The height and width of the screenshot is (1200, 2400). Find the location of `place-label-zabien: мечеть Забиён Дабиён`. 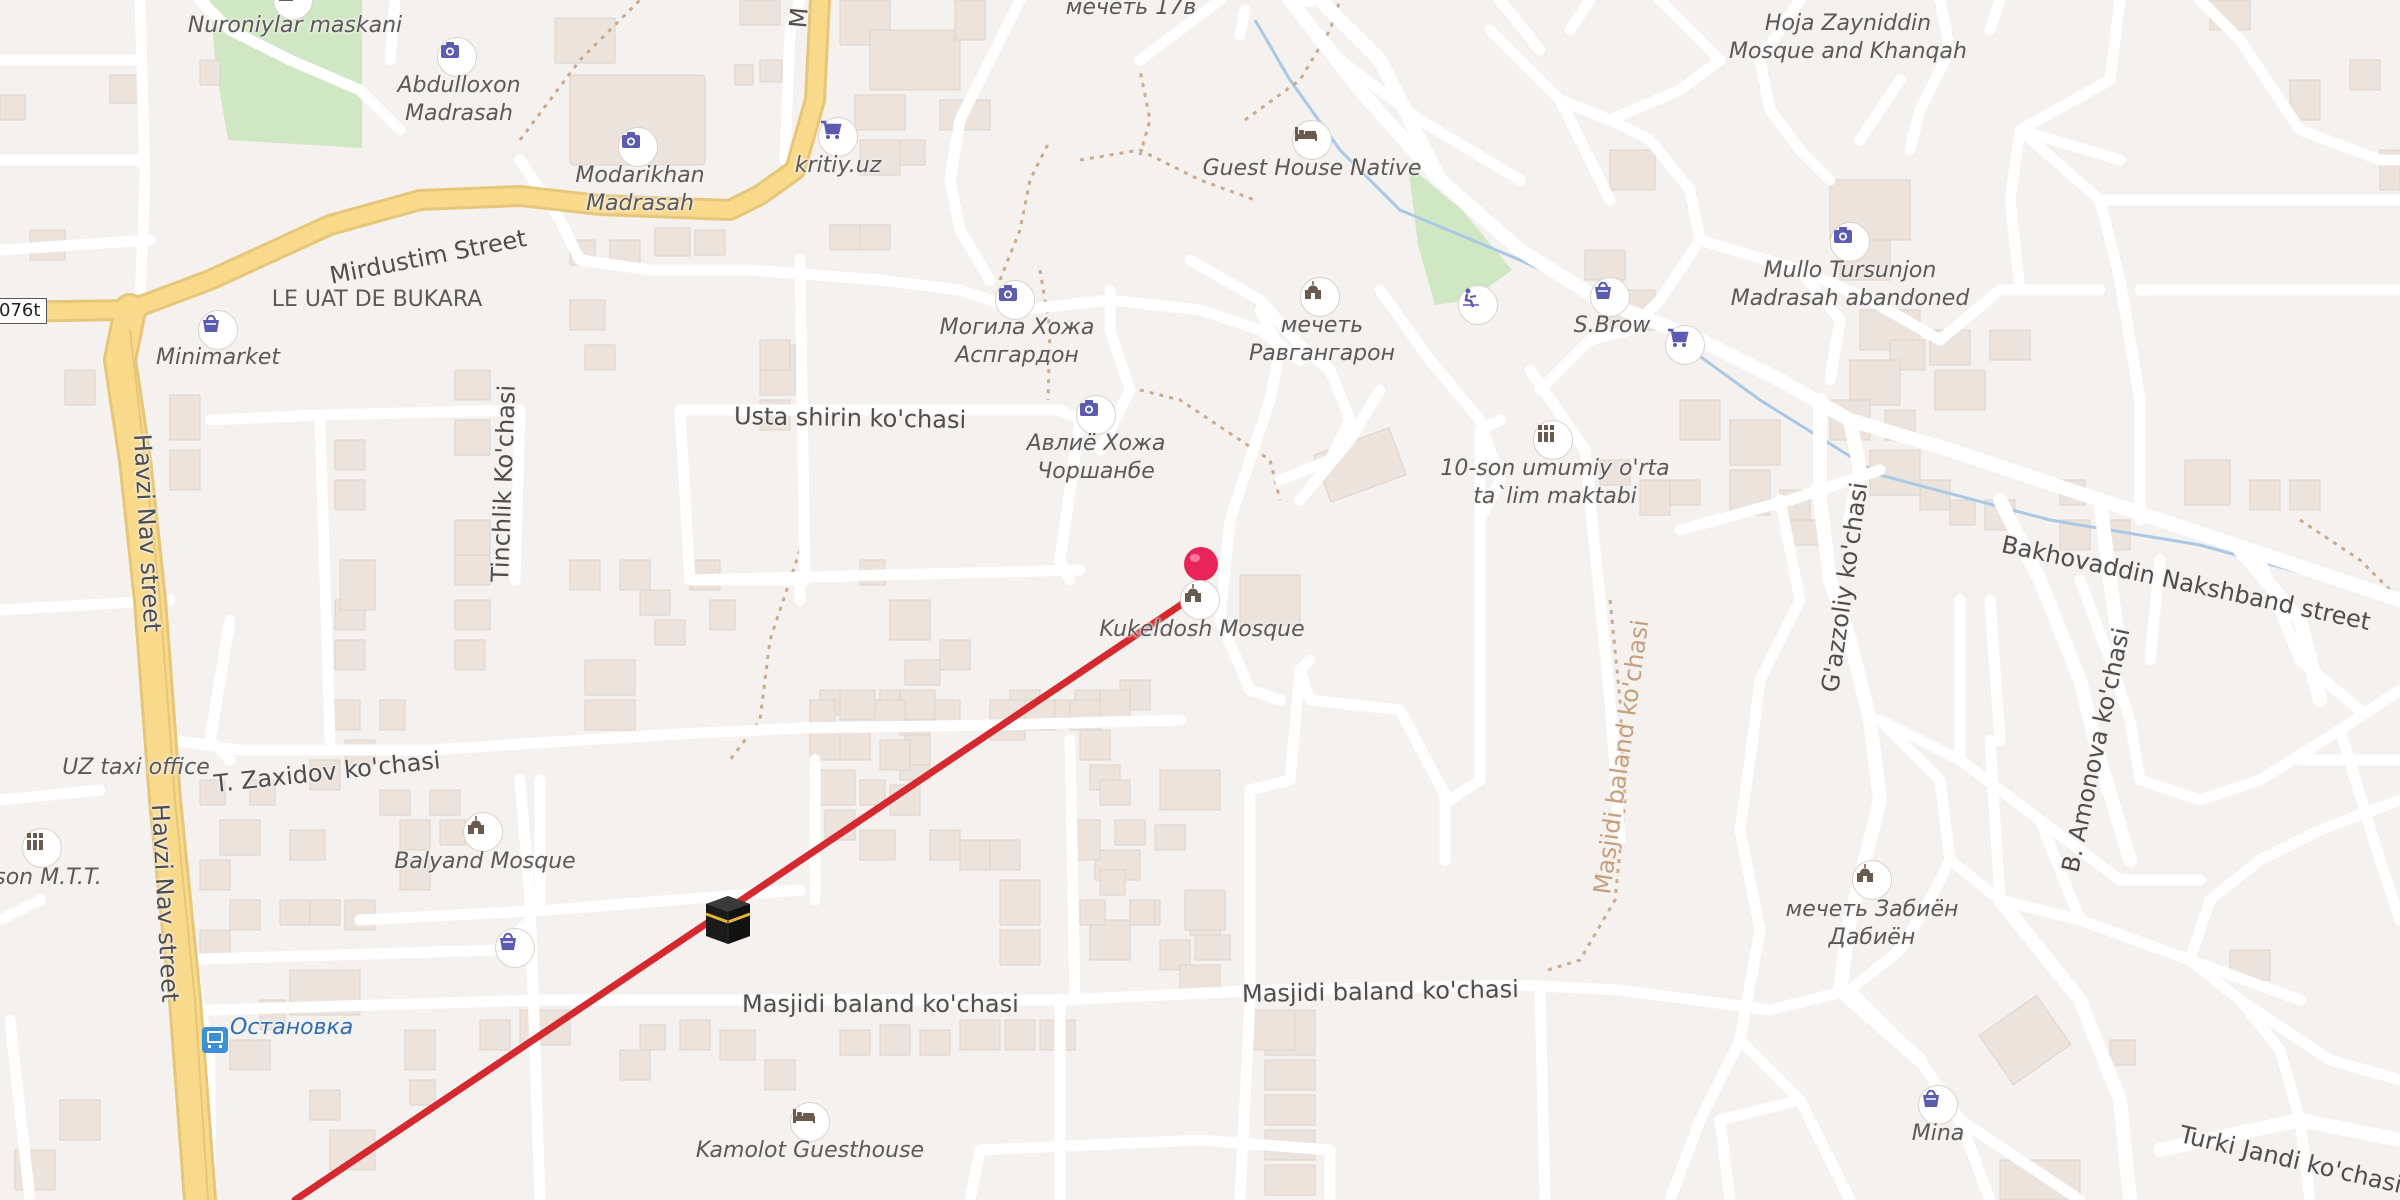

place-label-zabien: мечеть Забиён Дабиён is located at coordinates (1872, 924).